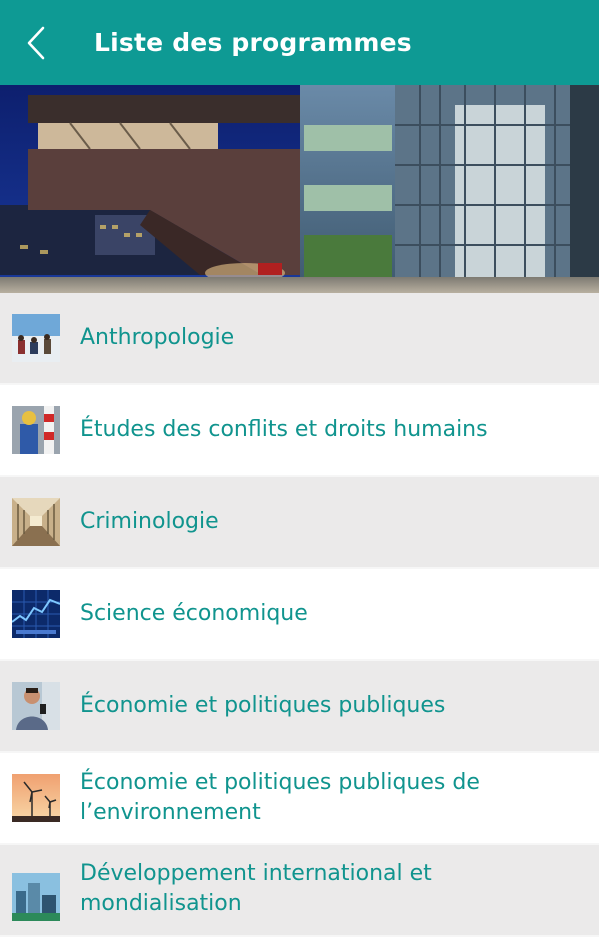  Describe the element at coordinates (253, 42) in the screenshot. I see `page-title: Liste des programmes` at that location.